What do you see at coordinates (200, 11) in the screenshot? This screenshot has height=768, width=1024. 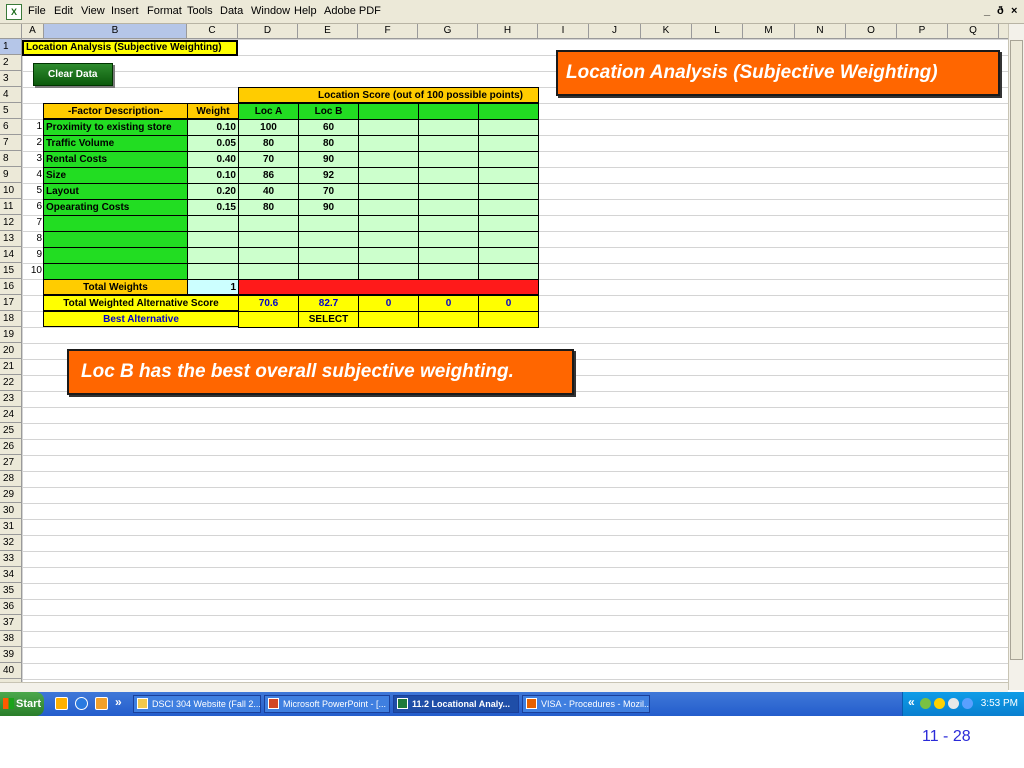 I see `menu-tools: Tools` at bounding box center [200, 11].